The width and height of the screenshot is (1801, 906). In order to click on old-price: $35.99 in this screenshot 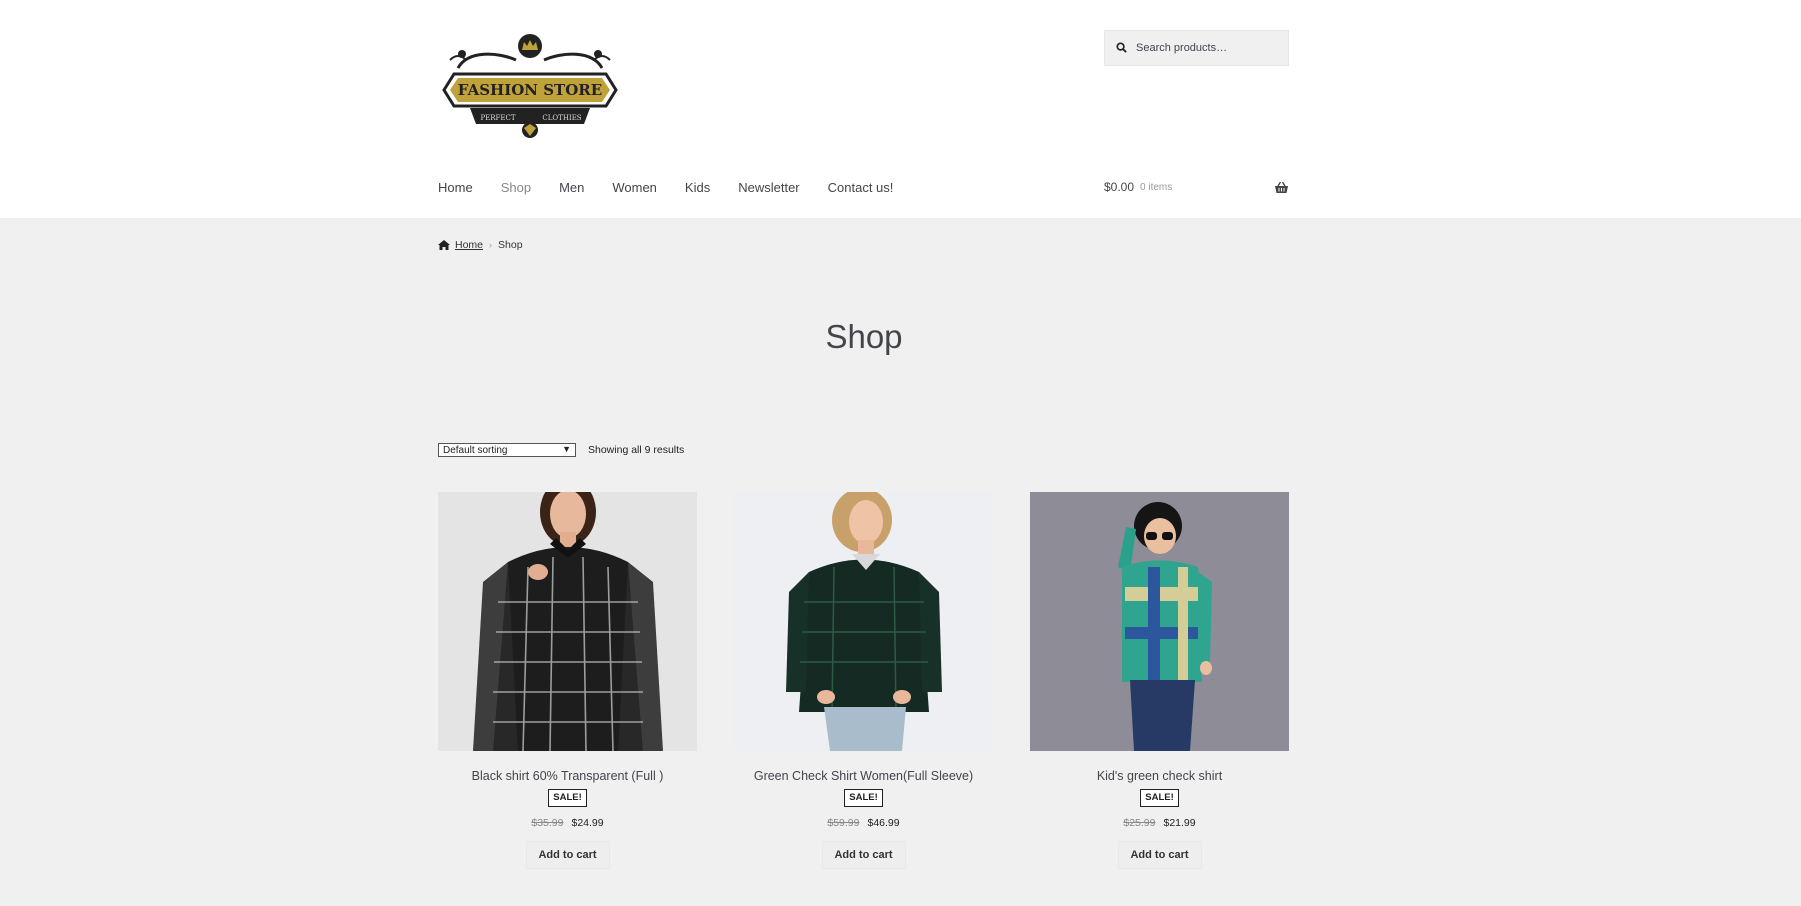, I will do `click(547, 823)`.